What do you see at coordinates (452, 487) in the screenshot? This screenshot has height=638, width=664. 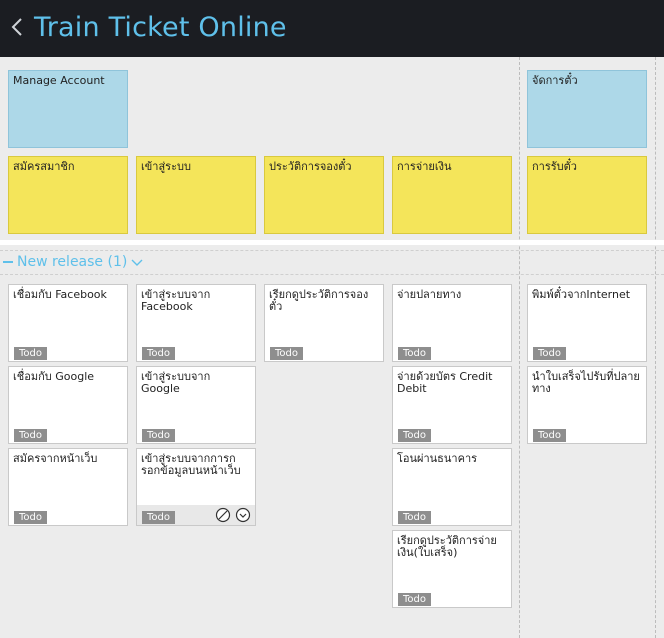 I see `task-card: โอนผ่านธนาคาร Todo` at bounding box center [452, 487].